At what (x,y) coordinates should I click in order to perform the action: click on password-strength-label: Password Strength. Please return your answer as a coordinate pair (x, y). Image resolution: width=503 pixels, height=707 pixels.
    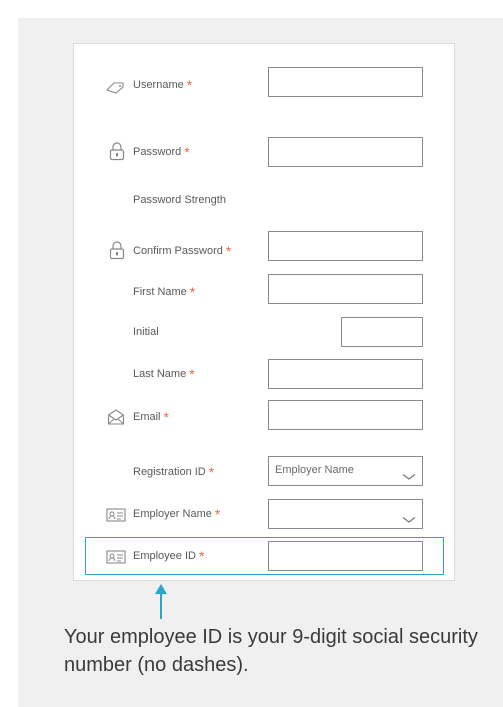
    Looking at the image, I should click on (179, 200).